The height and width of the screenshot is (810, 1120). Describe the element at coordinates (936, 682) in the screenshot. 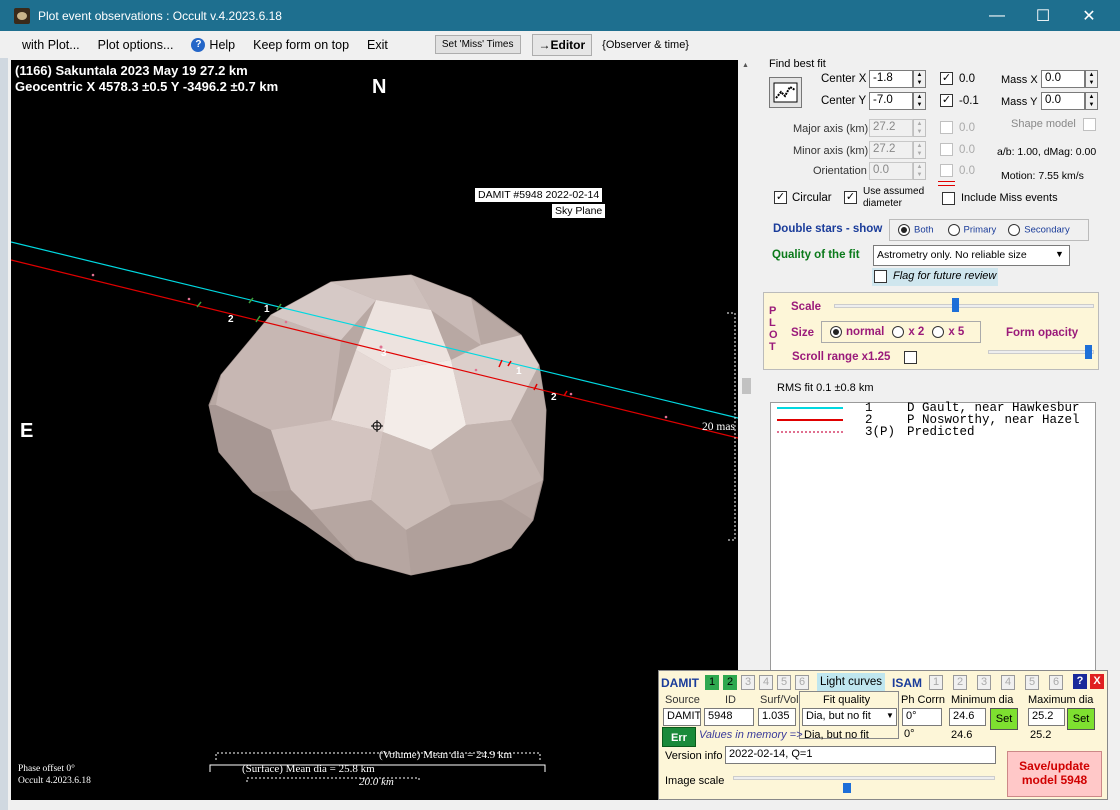

I see `isam-model-1: 1` at that location.